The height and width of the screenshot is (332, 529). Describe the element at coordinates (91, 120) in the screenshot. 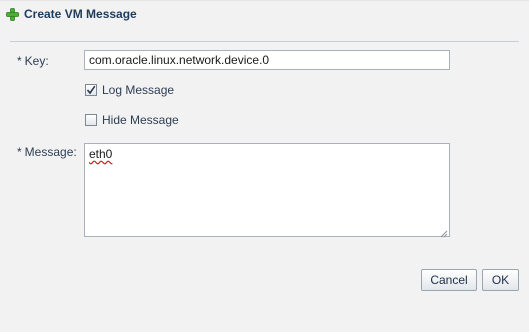

I see `hide-message-checkbox` at that location.